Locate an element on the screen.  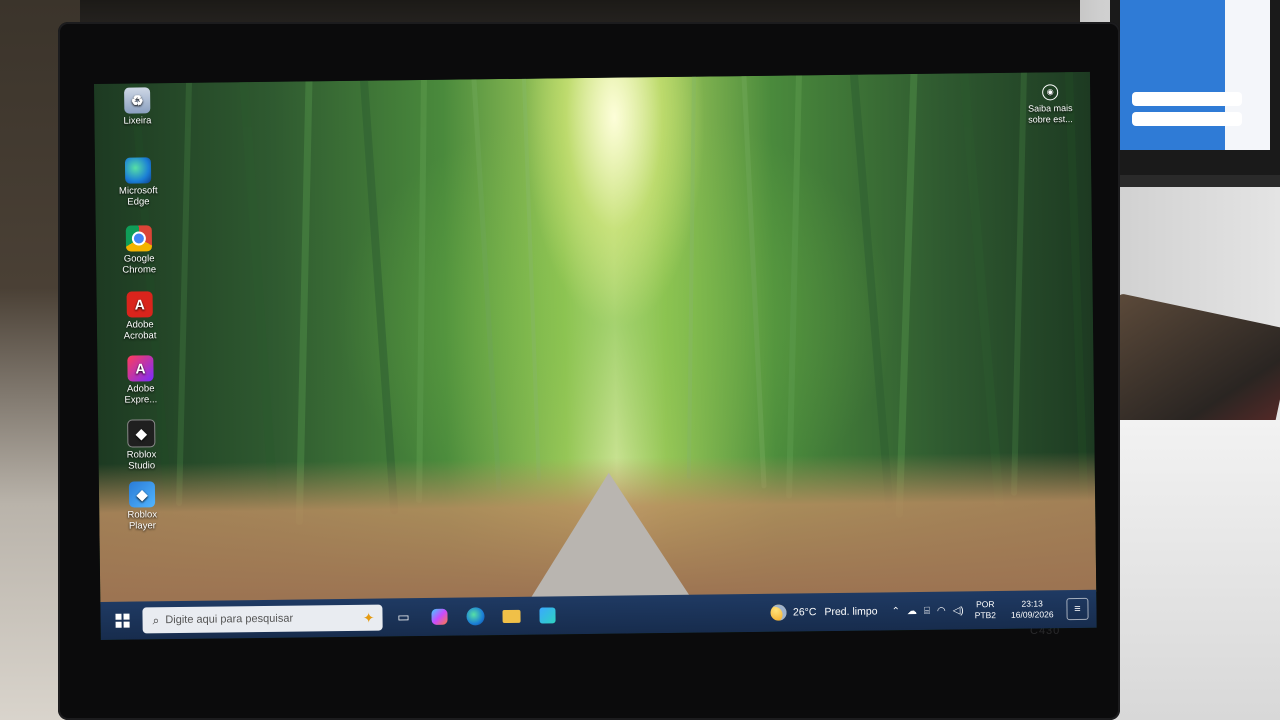
taskbar-search: ⌕ Digite aqui para pesquisar ✦ is located at coordinates (262, 619).